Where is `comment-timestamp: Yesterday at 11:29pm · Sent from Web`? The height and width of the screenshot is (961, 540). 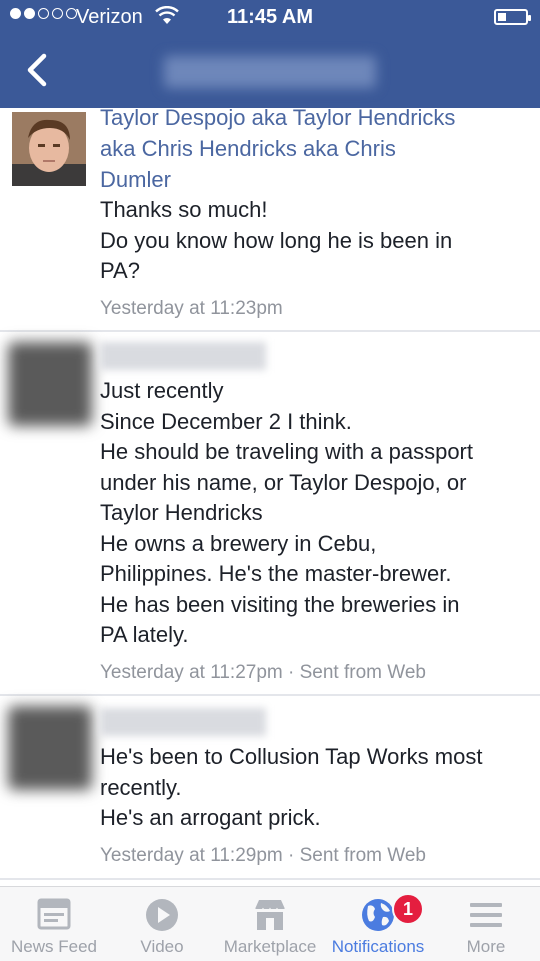
comment-timestamp: Yesterday at 11:29pm · Sent from Web is located at coordinates (263, 855).